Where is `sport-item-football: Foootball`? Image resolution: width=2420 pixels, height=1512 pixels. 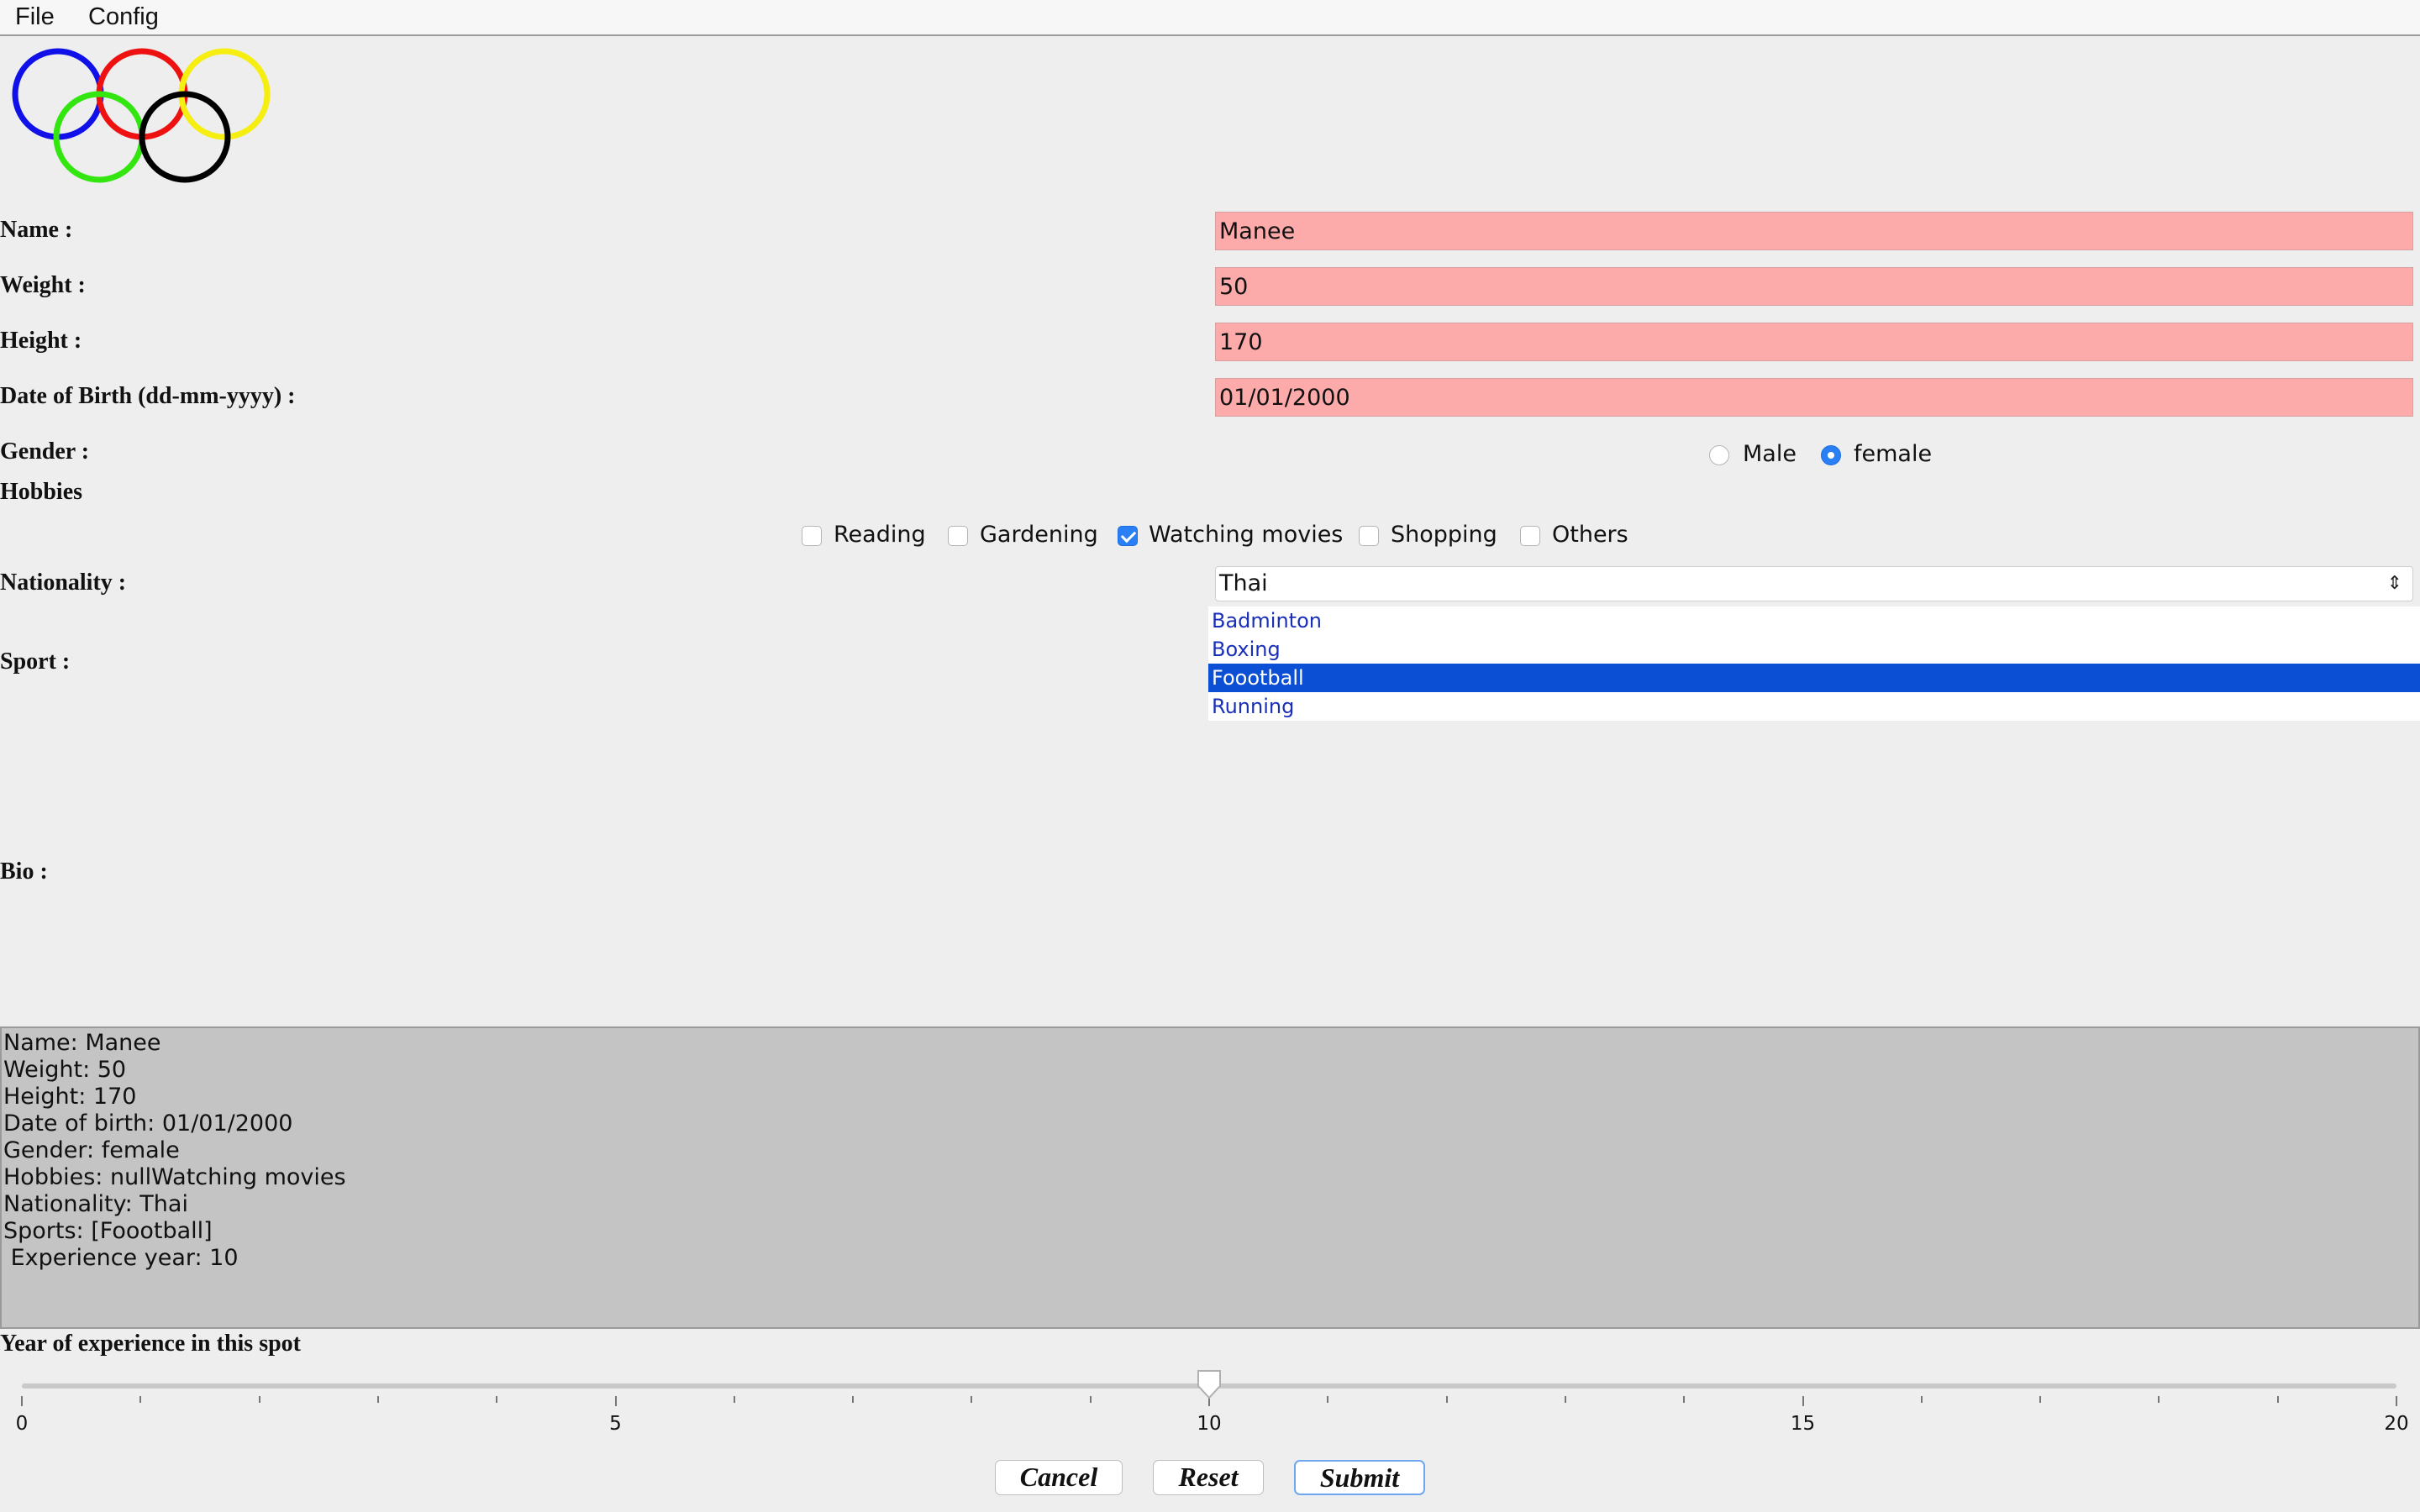
sport-item-football: Foootball is located at coordinates (1814, 678).